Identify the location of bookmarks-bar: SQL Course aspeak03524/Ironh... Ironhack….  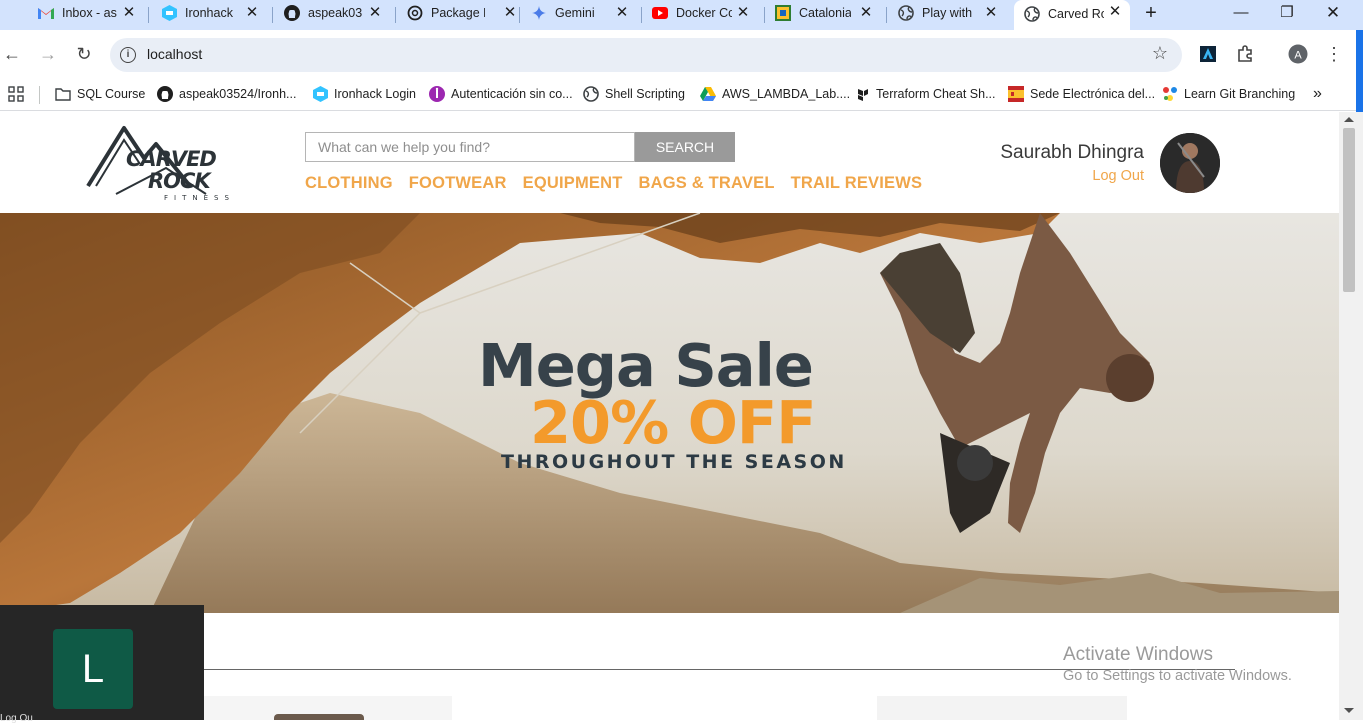
(681, 94).